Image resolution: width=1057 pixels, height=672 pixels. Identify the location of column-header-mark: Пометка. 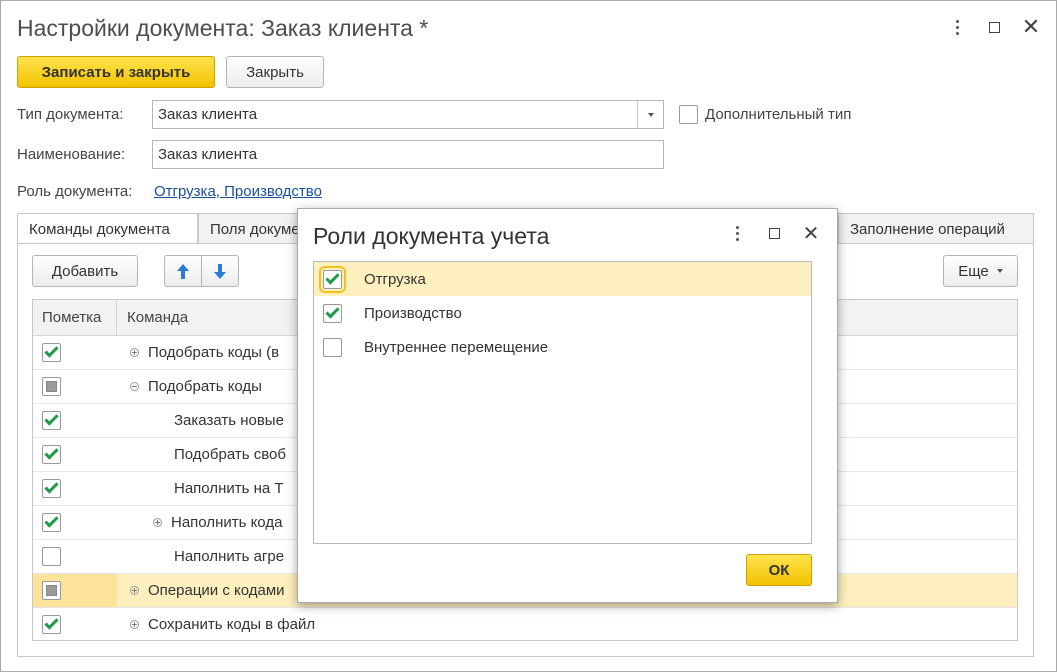
(75, 317).